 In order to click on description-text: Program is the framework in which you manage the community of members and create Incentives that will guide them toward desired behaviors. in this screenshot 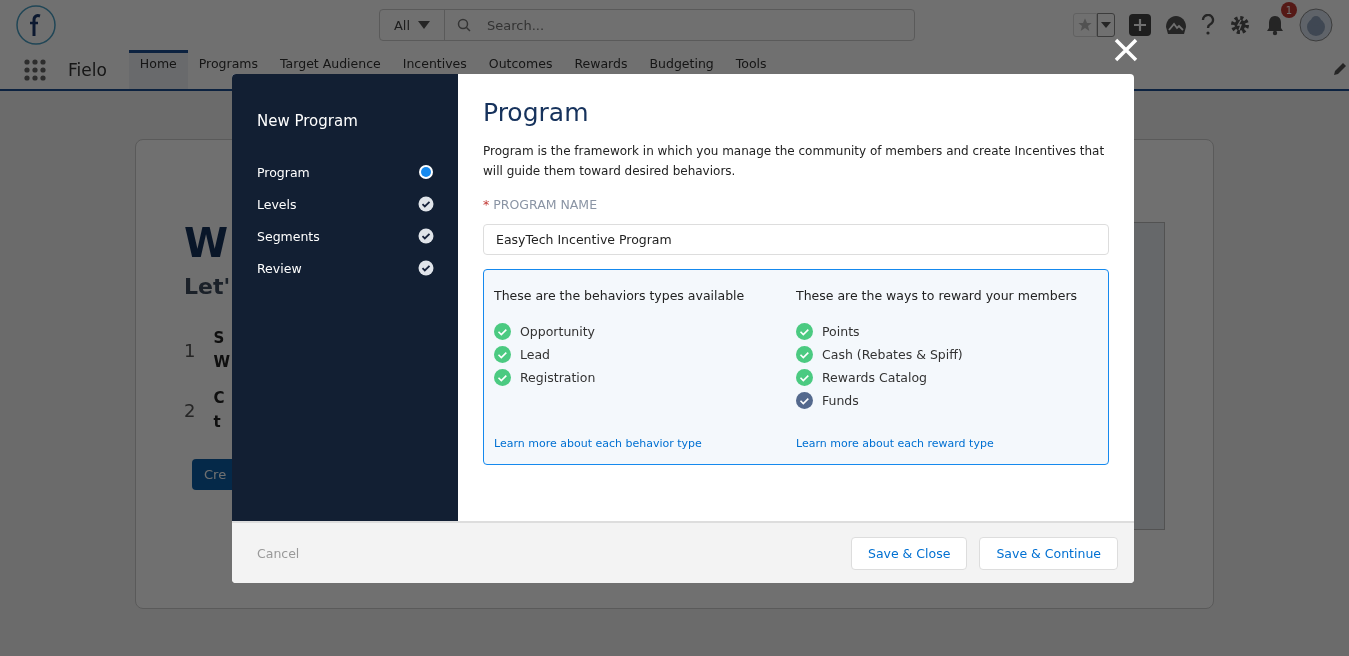, I will do `click(794, 161)`.